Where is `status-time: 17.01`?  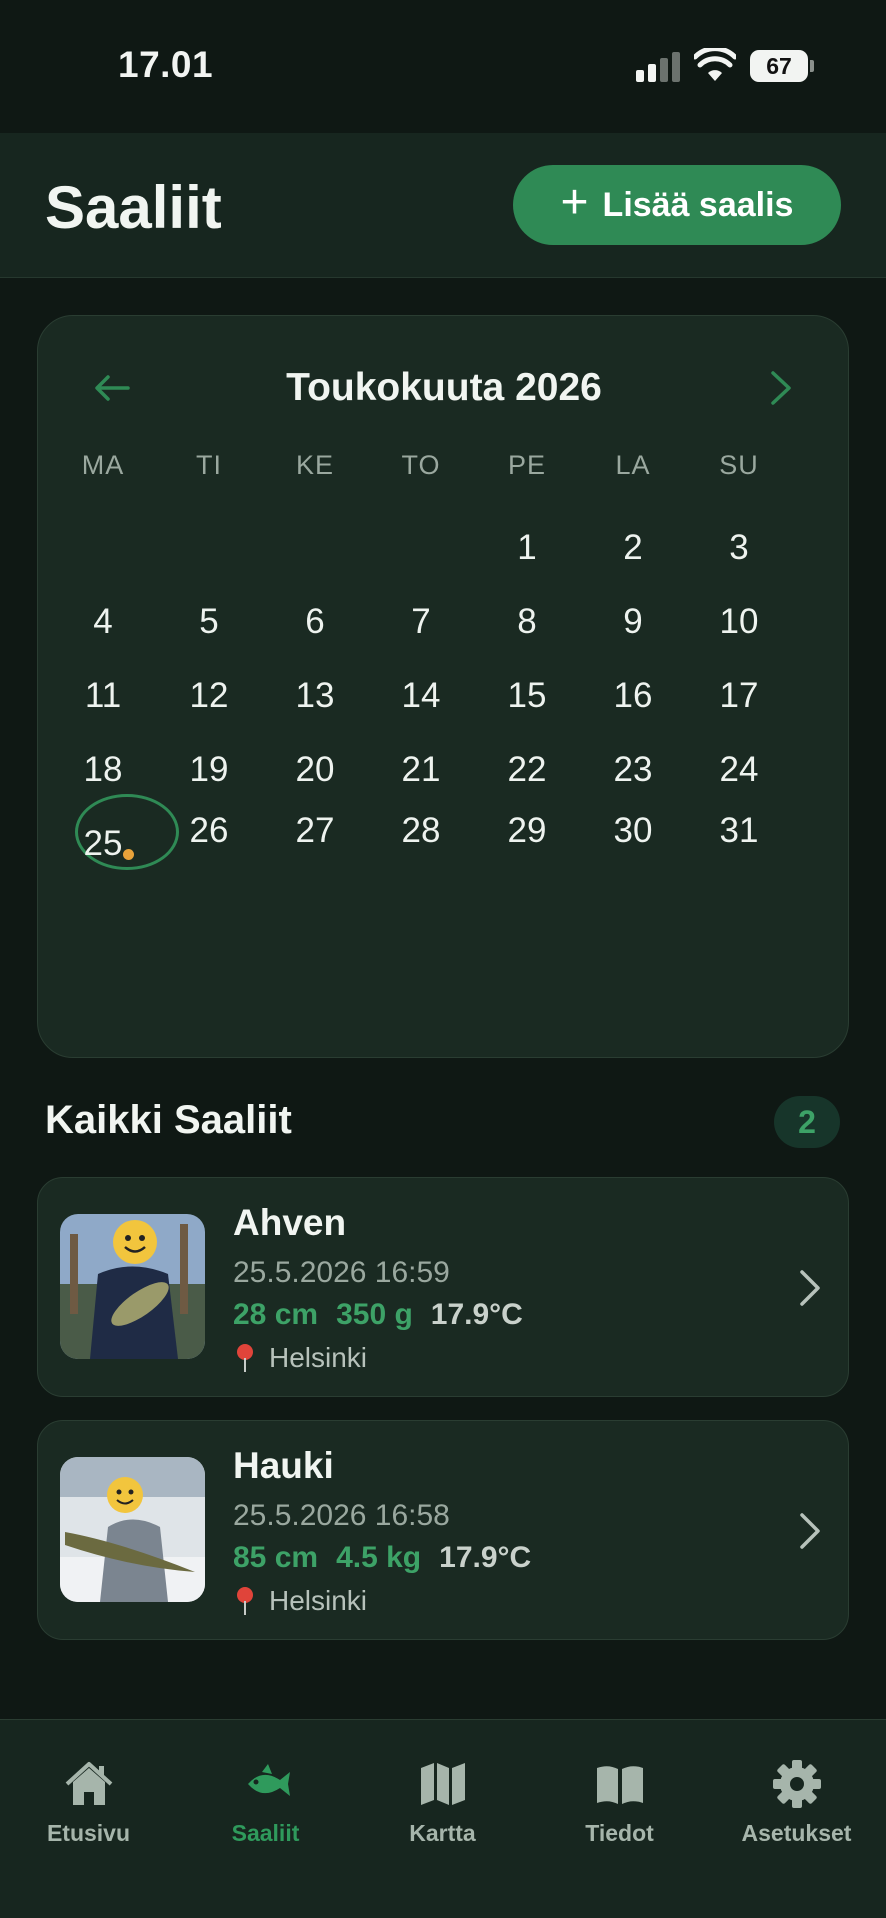
status-time: 17.01 is located at coordinates (166, 64).